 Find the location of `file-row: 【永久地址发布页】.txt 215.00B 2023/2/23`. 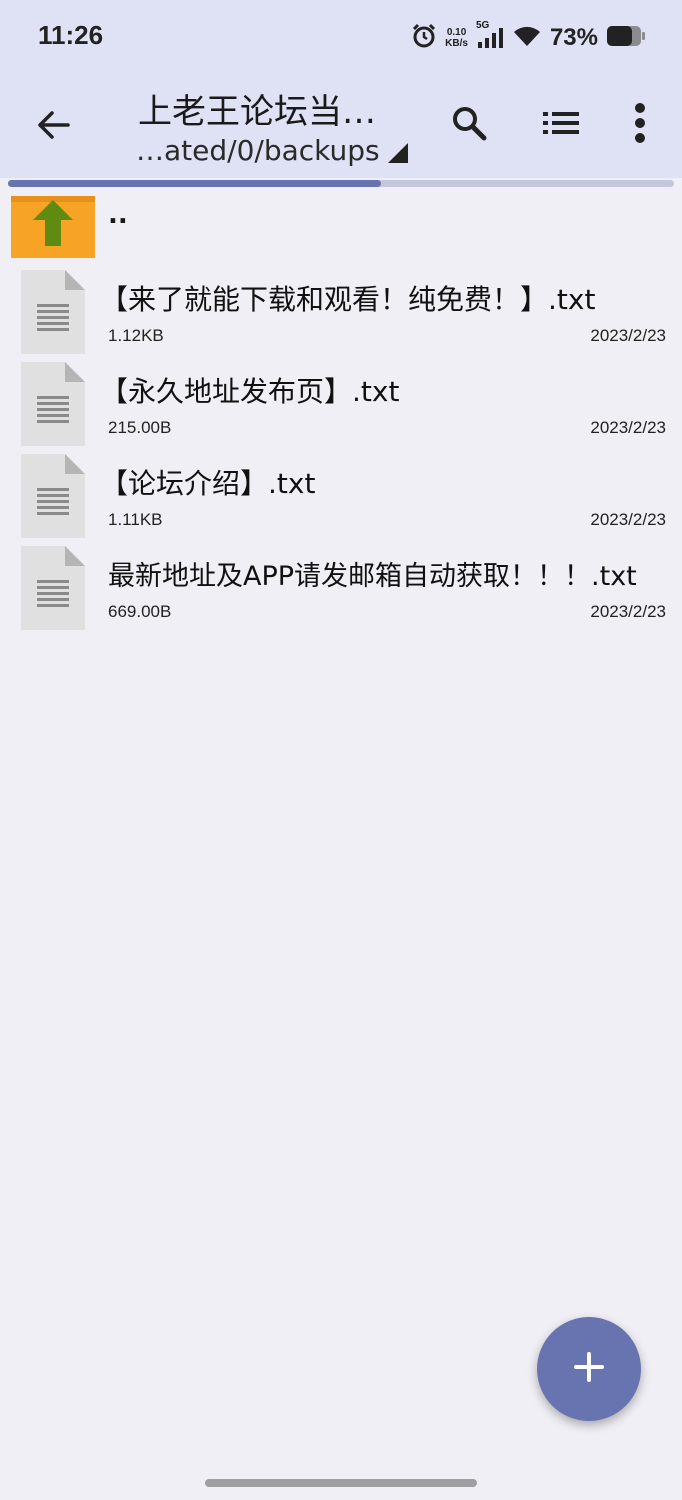

file-row: 【永久地址发布页】.txt 215.00B 2023/2/23 is located at coordinates (341, 404).